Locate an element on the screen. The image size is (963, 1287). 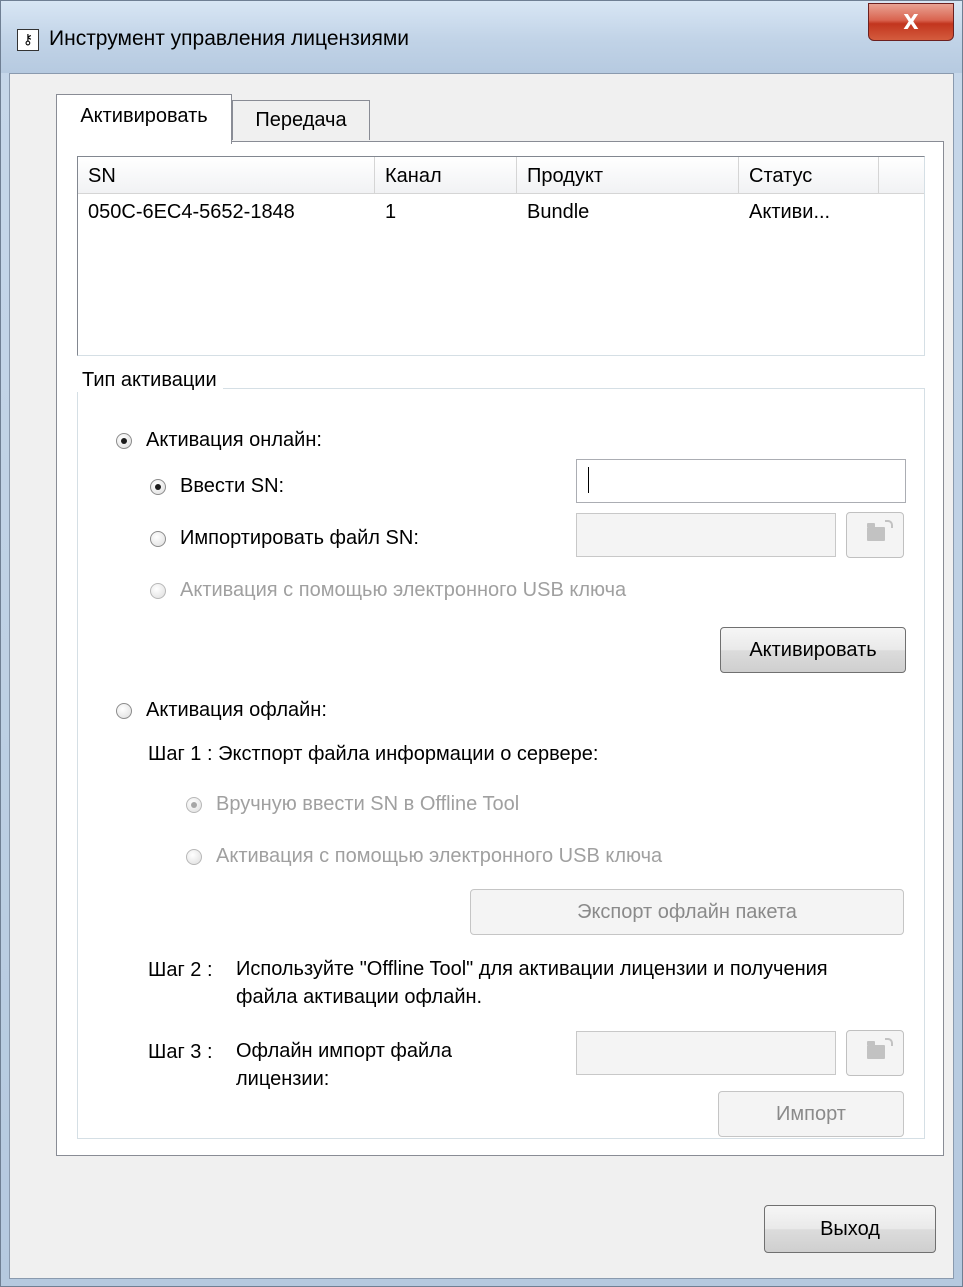
import-button: Импорт is located at coordinates (811, 1114).